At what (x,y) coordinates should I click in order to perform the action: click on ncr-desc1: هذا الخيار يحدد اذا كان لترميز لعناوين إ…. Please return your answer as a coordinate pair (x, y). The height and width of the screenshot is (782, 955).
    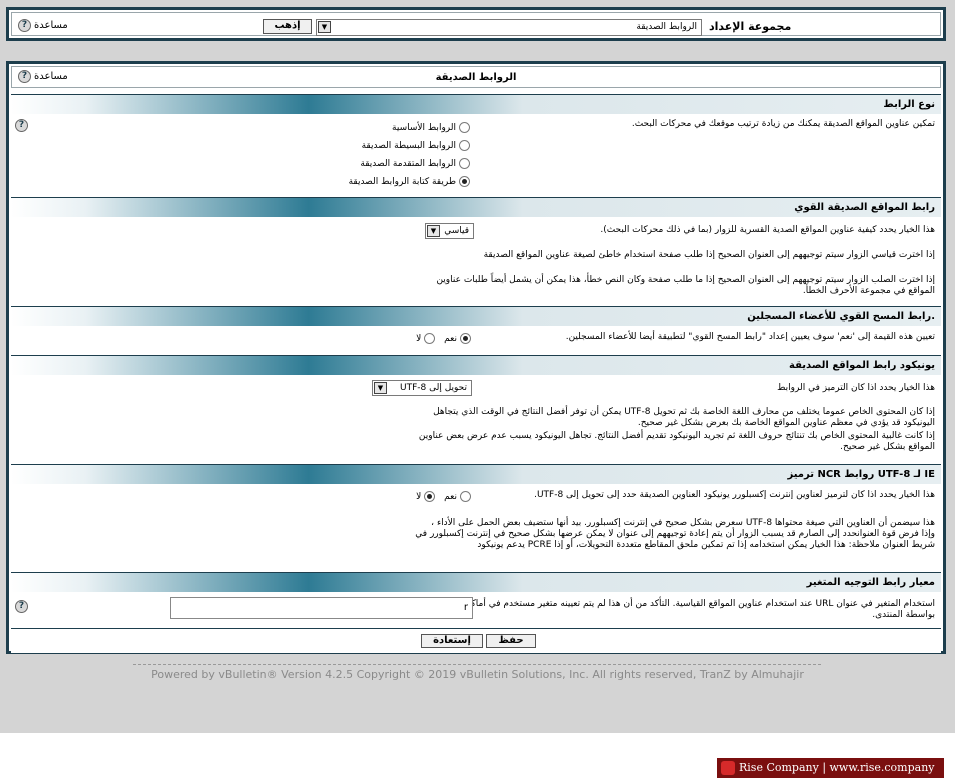
    Looking at the image, I should click on (734, 495).